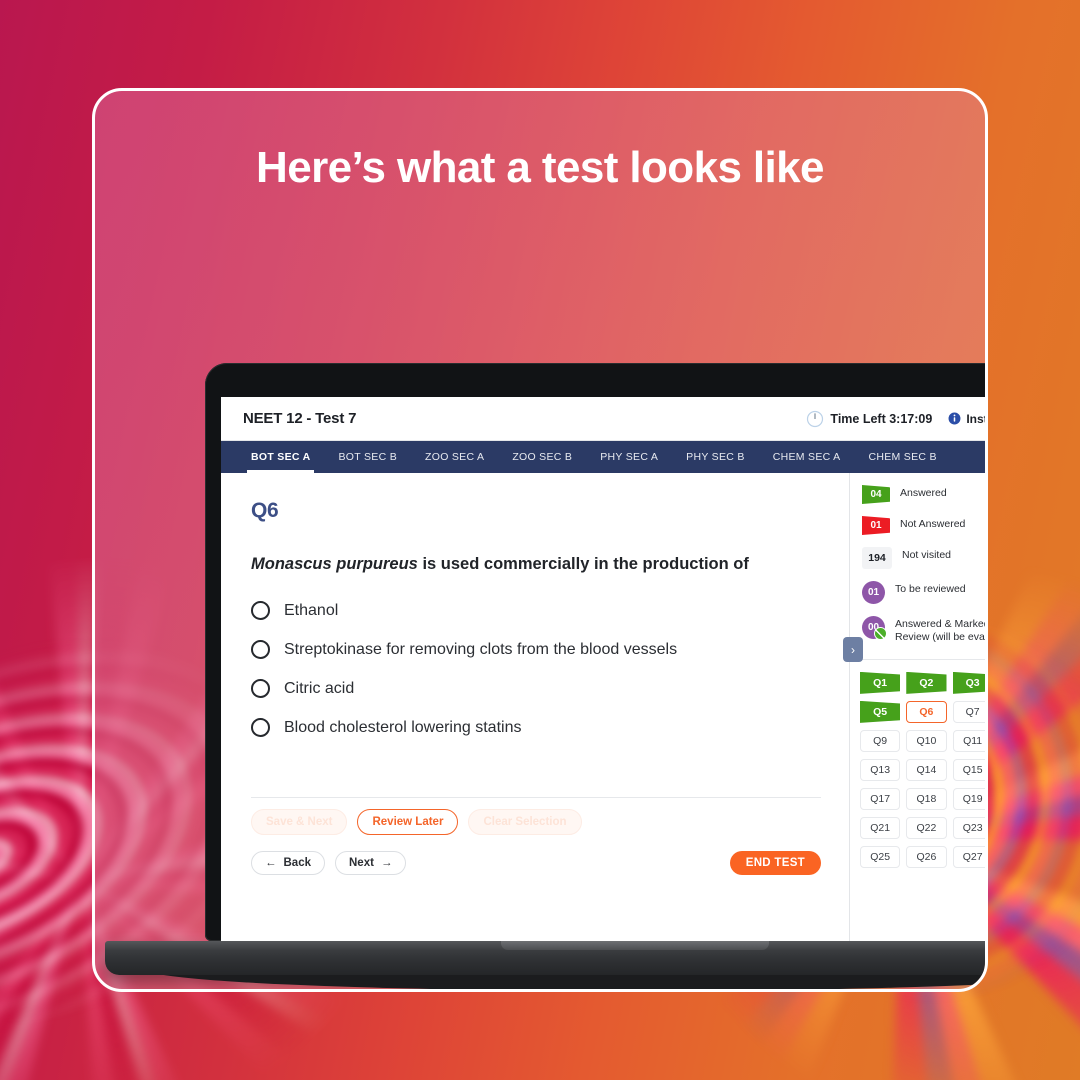 The image size is (1080, 1080). I want to click on next-label: Next, so click(361, 863).